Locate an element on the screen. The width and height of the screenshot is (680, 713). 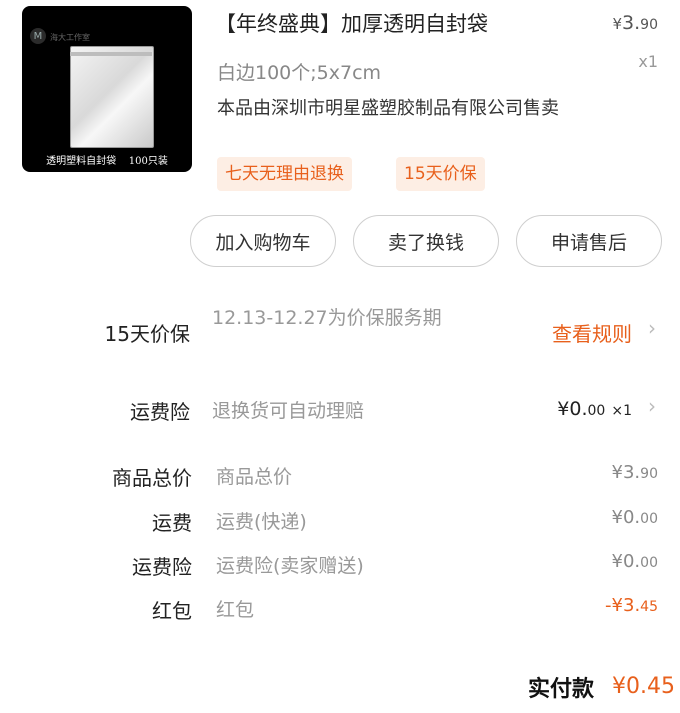
shipping-insurance-desc: 退换货可自动理赔 is located at coordinates (288, 411).